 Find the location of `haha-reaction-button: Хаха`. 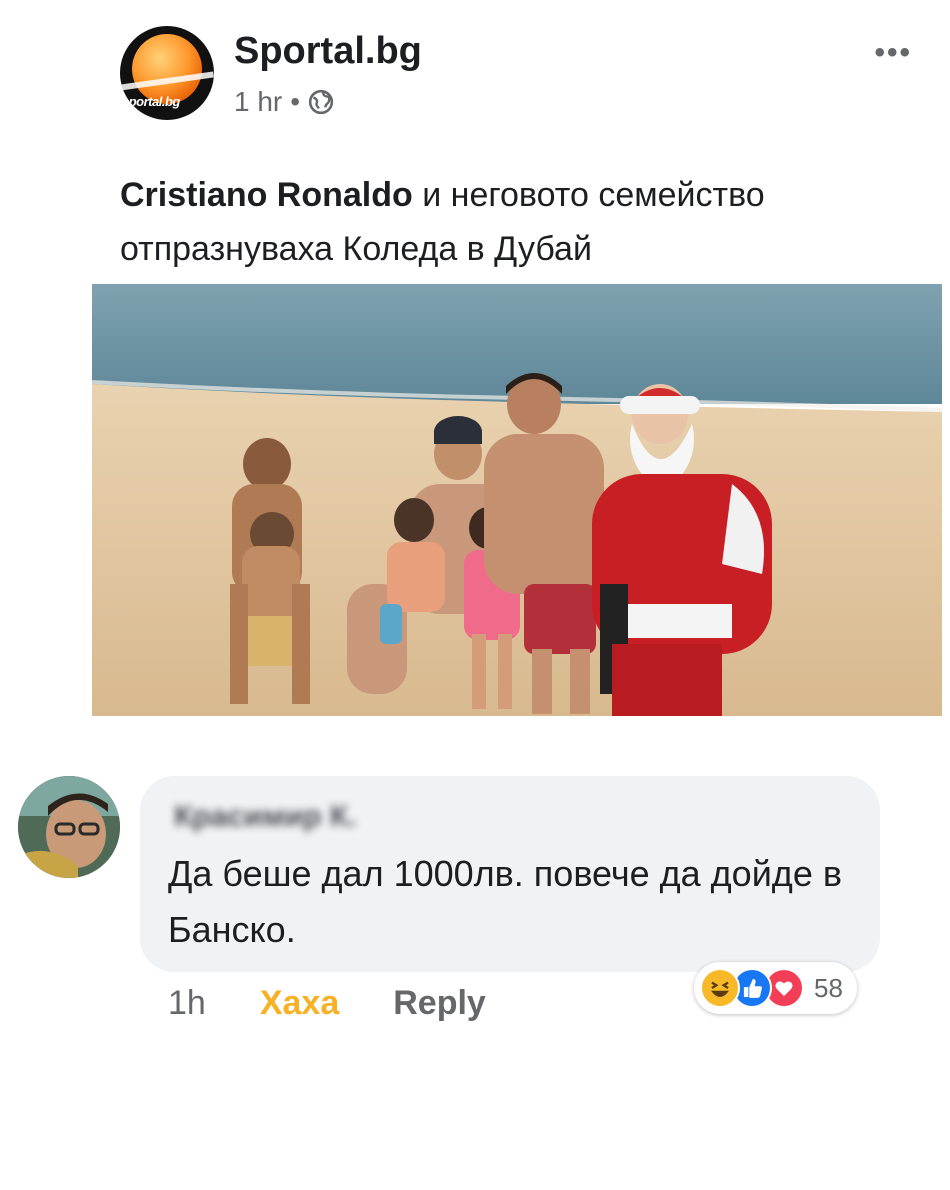

haha-reaction-button: Хаха is located at coordinates (299, 1003).